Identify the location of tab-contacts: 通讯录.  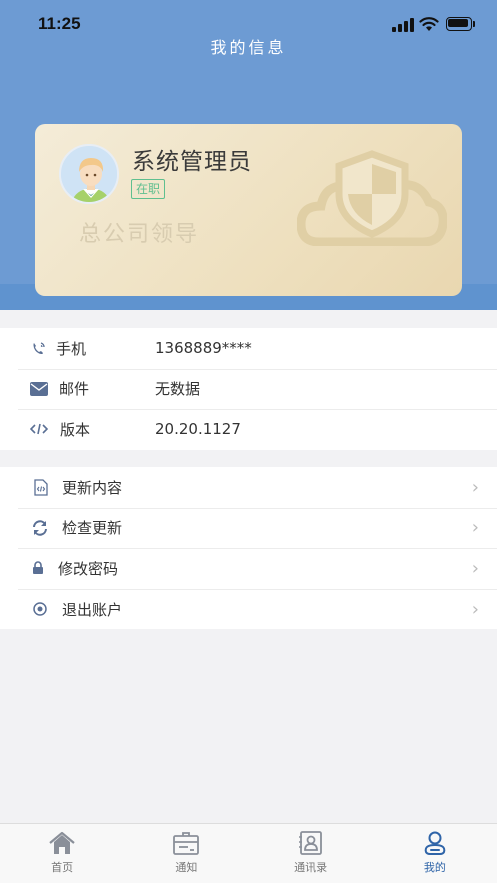
(311, 853).